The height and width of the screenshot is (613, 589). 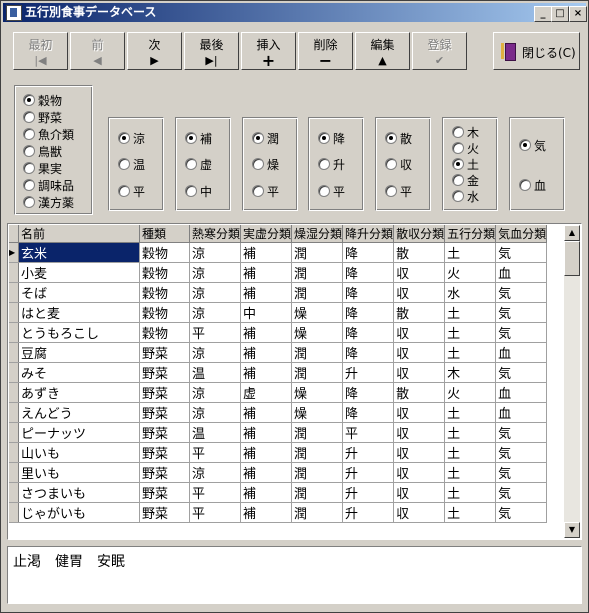 I want to click on qi-option-0: 気, so click(x=532, y=146).